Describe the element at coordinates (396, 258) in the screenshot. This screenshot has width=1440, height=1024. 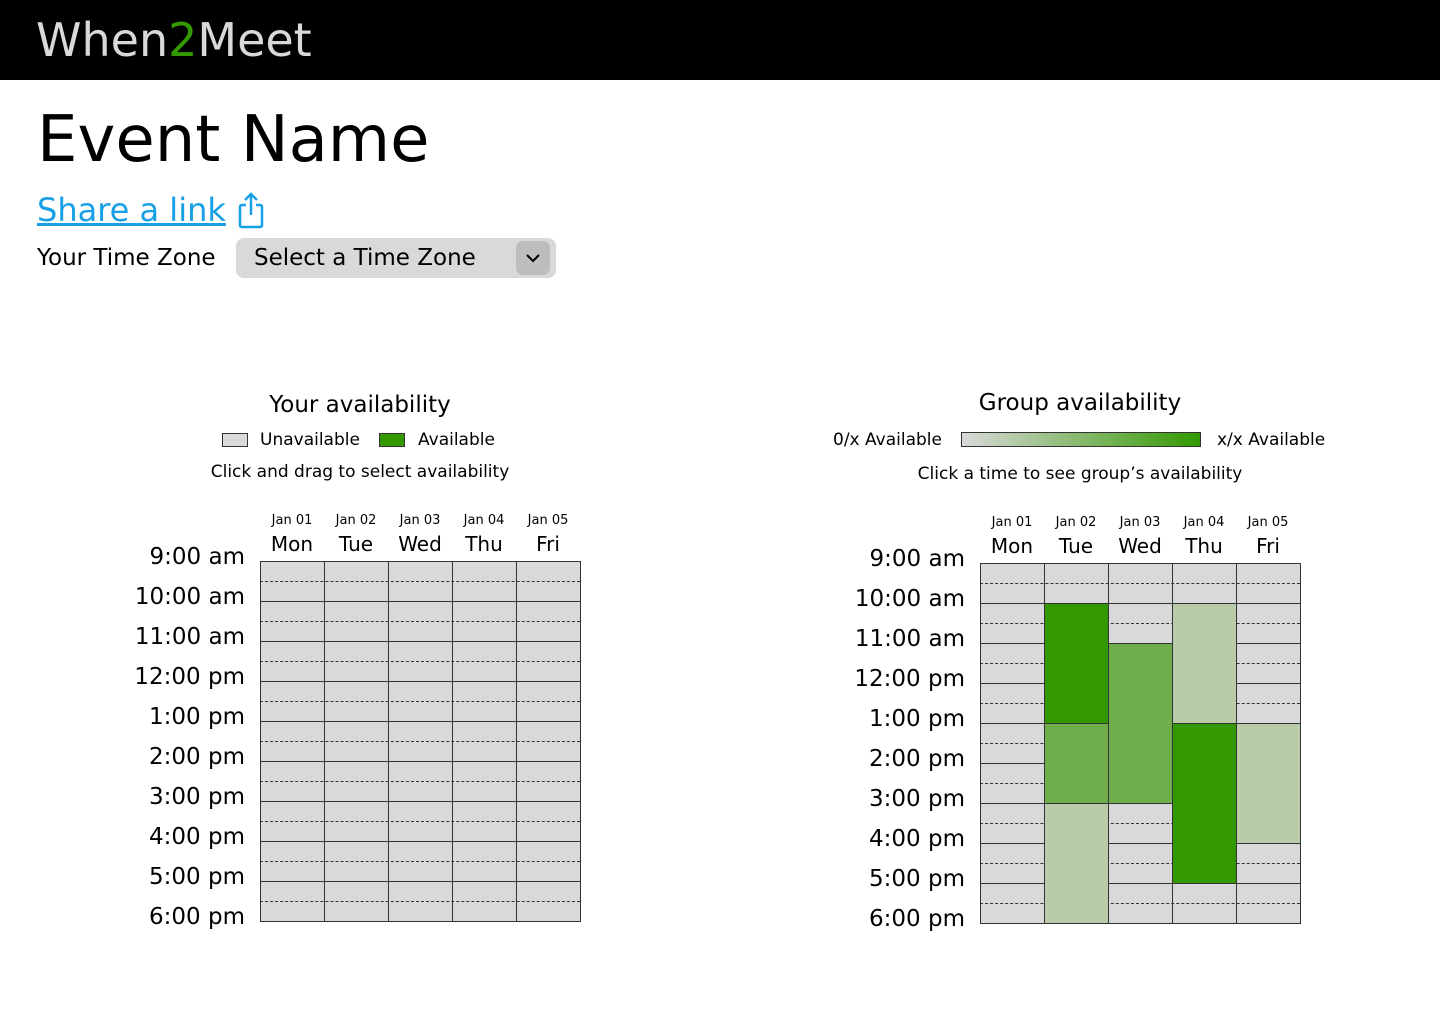
I see `timezone-select: Select a Time Zone` at that location.